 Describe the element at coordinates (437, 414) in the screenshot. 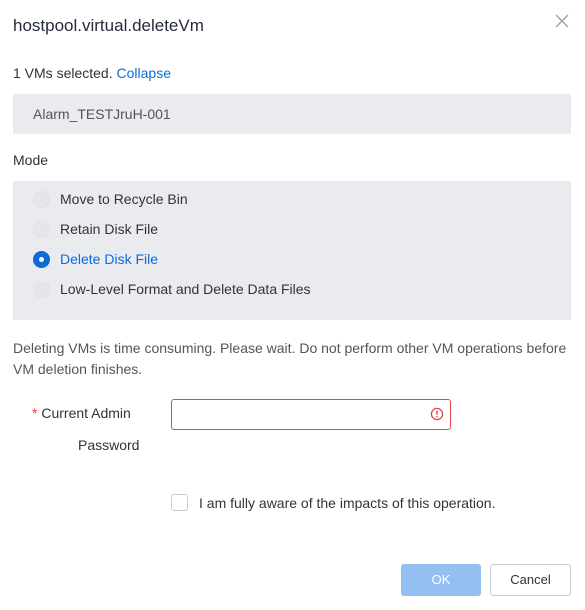

I see `error-circle-icon` at that location.